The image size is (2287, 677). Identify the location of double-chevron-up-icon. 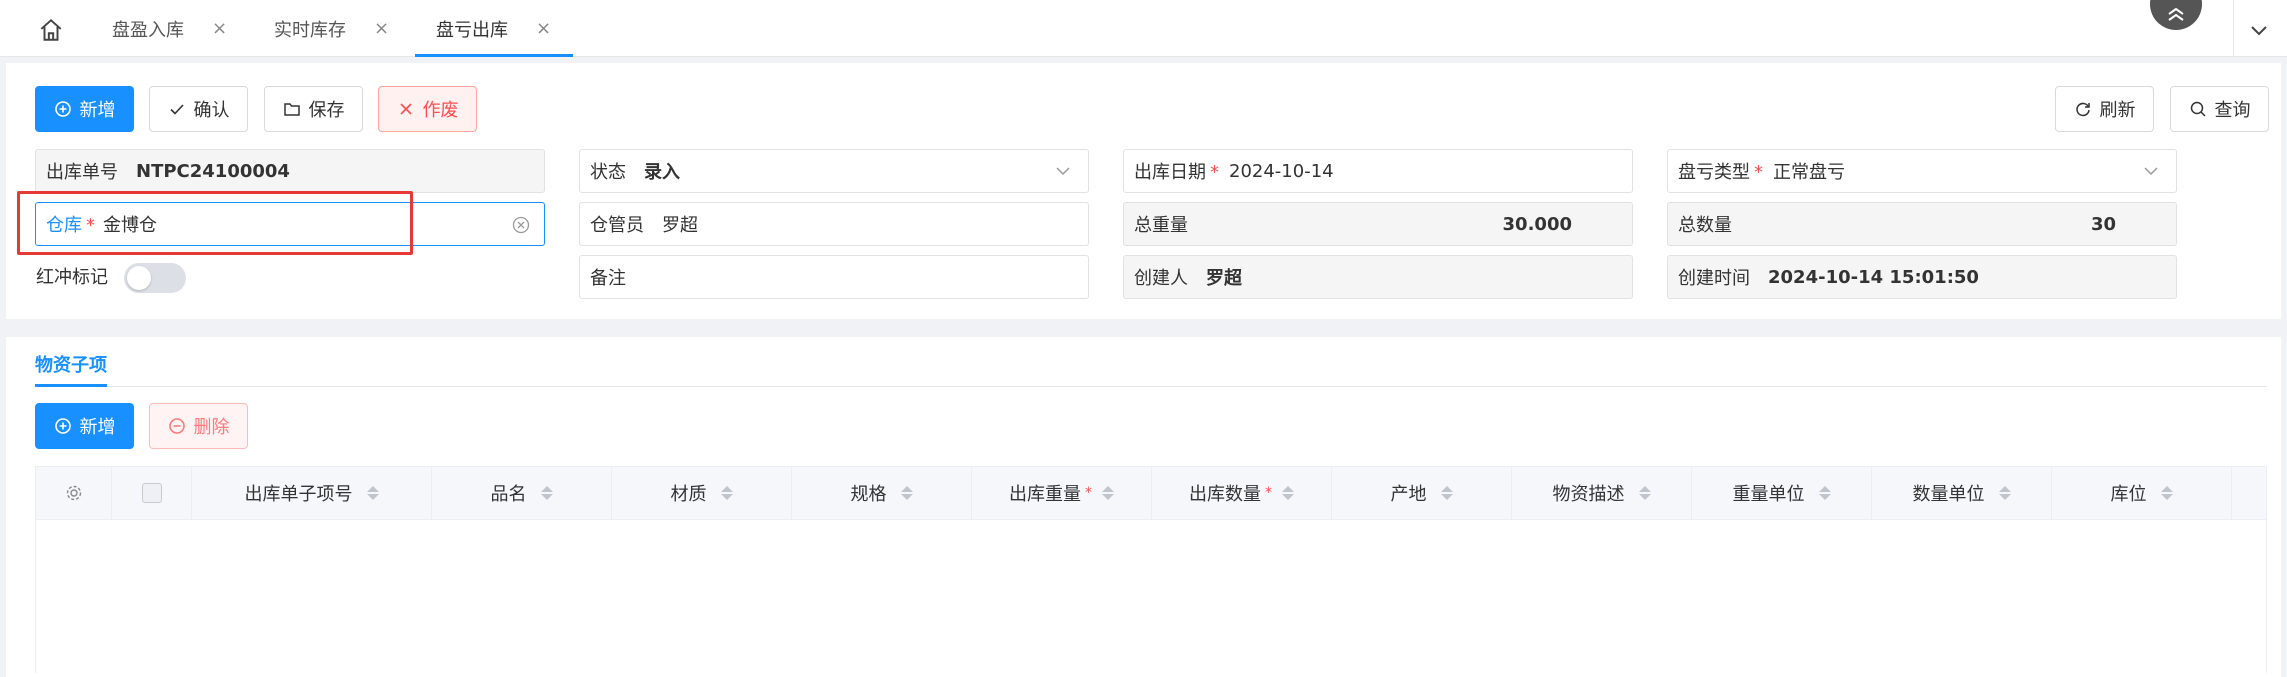
(2176, 14).